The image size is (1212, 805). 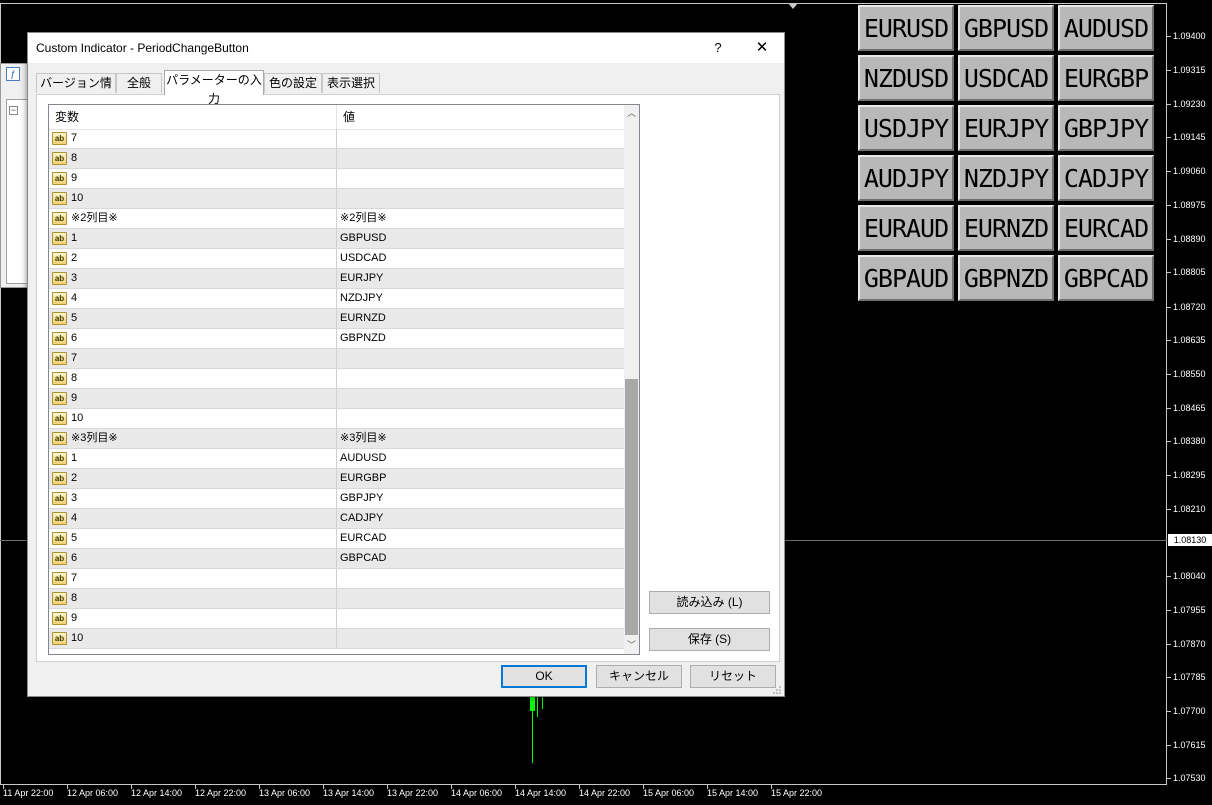 I want to click on param-value: EURGBP, so click(x=363, y=478).